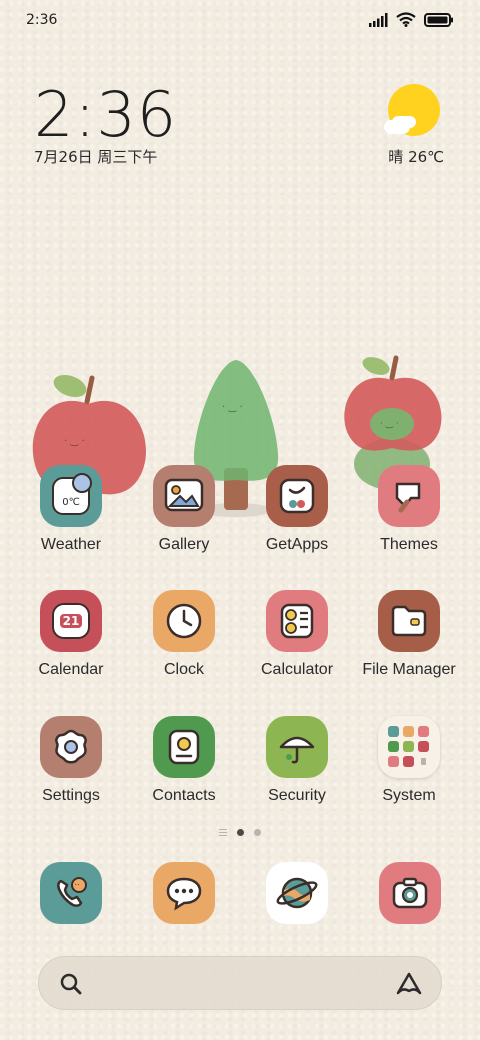 The width and height of the screenshot is (480, 1040). I want to click on wifi-icon, so click(406, 19).